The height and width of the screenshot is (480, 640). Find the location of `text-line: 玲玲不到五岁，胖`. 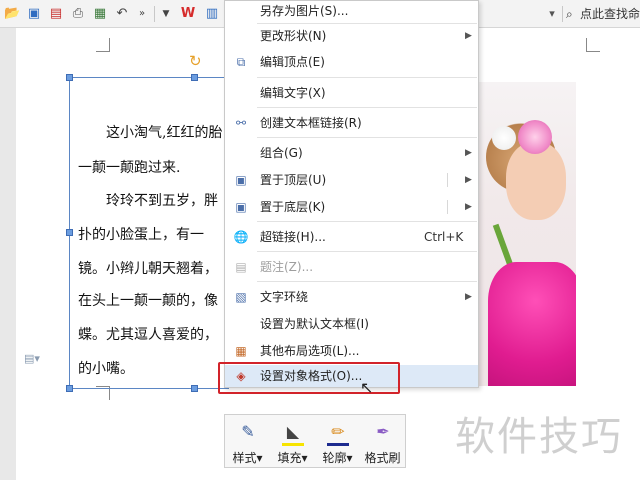

text-line: 玲玲不到五岁，胖 is located at coordinates (148, 201).